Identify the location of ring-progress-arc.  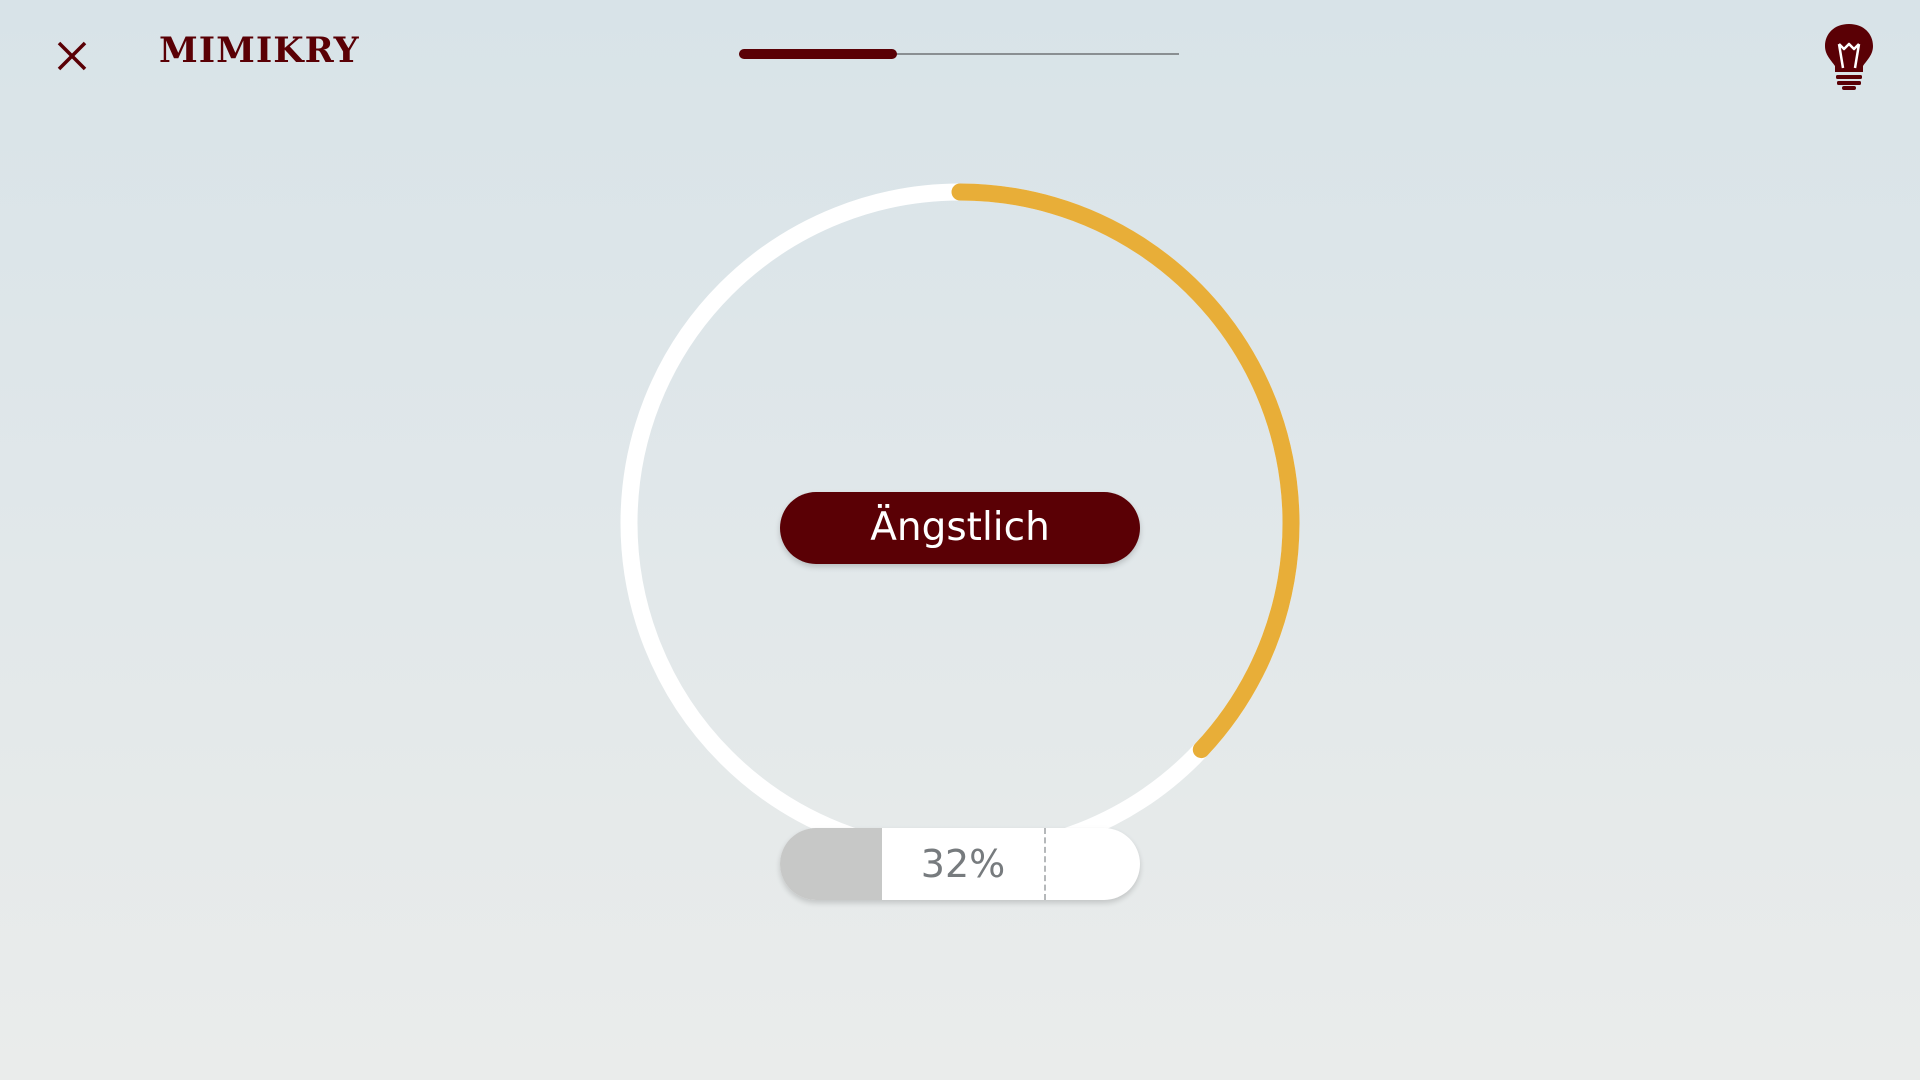
(1125, 471).